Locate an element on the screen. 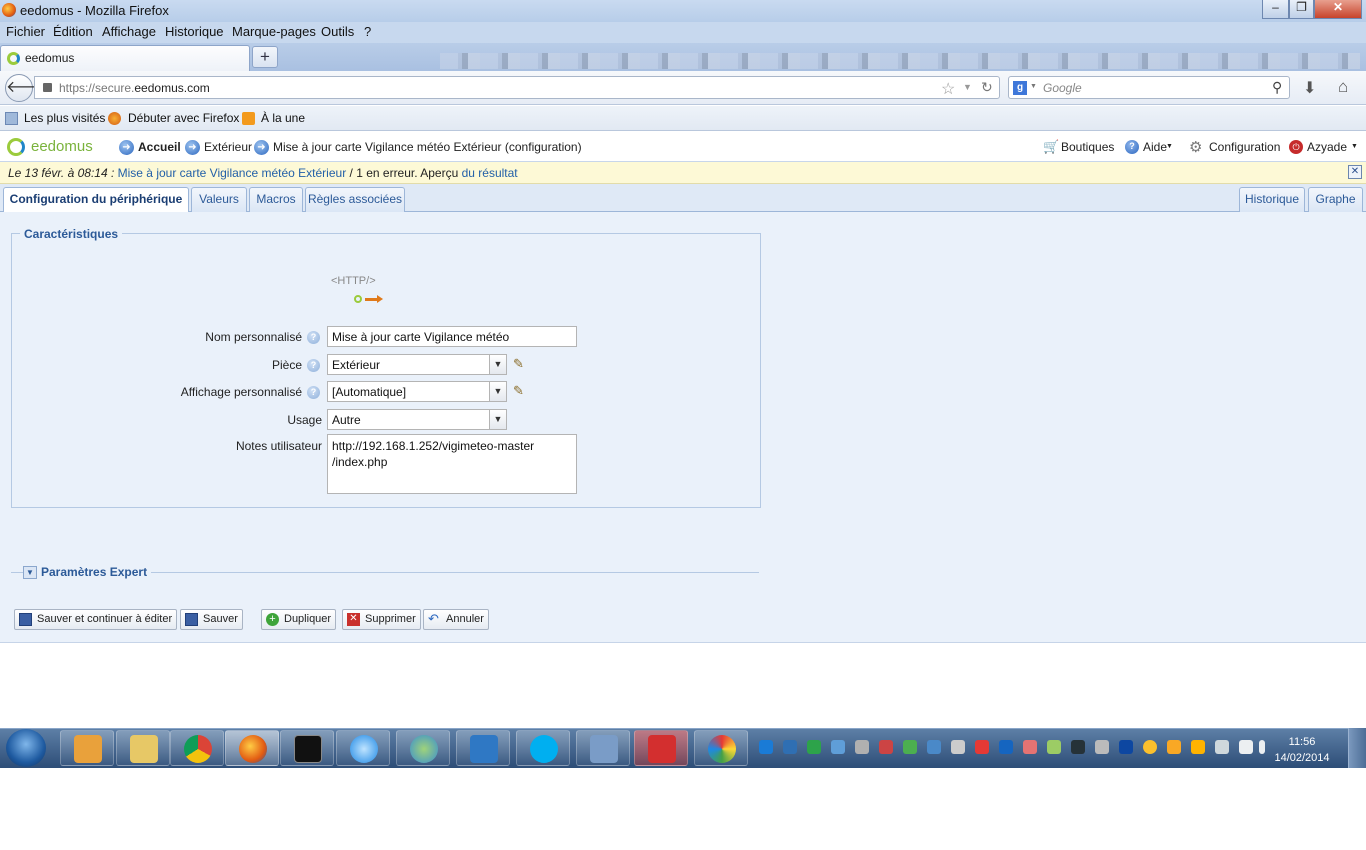 This screenshot has height=850, width=1366. usage-select: Autre ▼ is located at coordinates (417, 419).